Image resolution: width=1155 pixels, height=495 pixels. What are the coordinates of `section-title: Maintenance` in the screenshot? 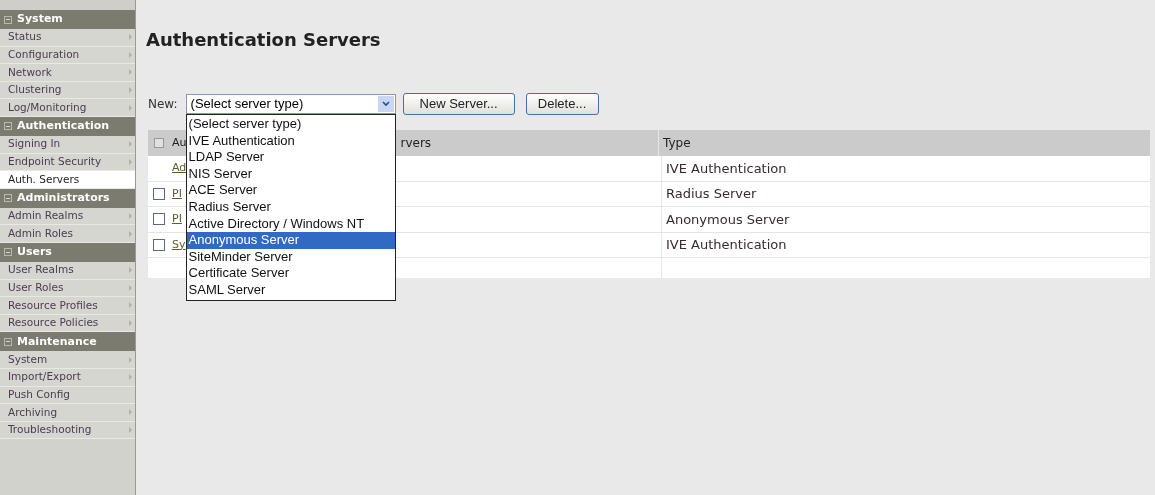 It's located at (57, 341).